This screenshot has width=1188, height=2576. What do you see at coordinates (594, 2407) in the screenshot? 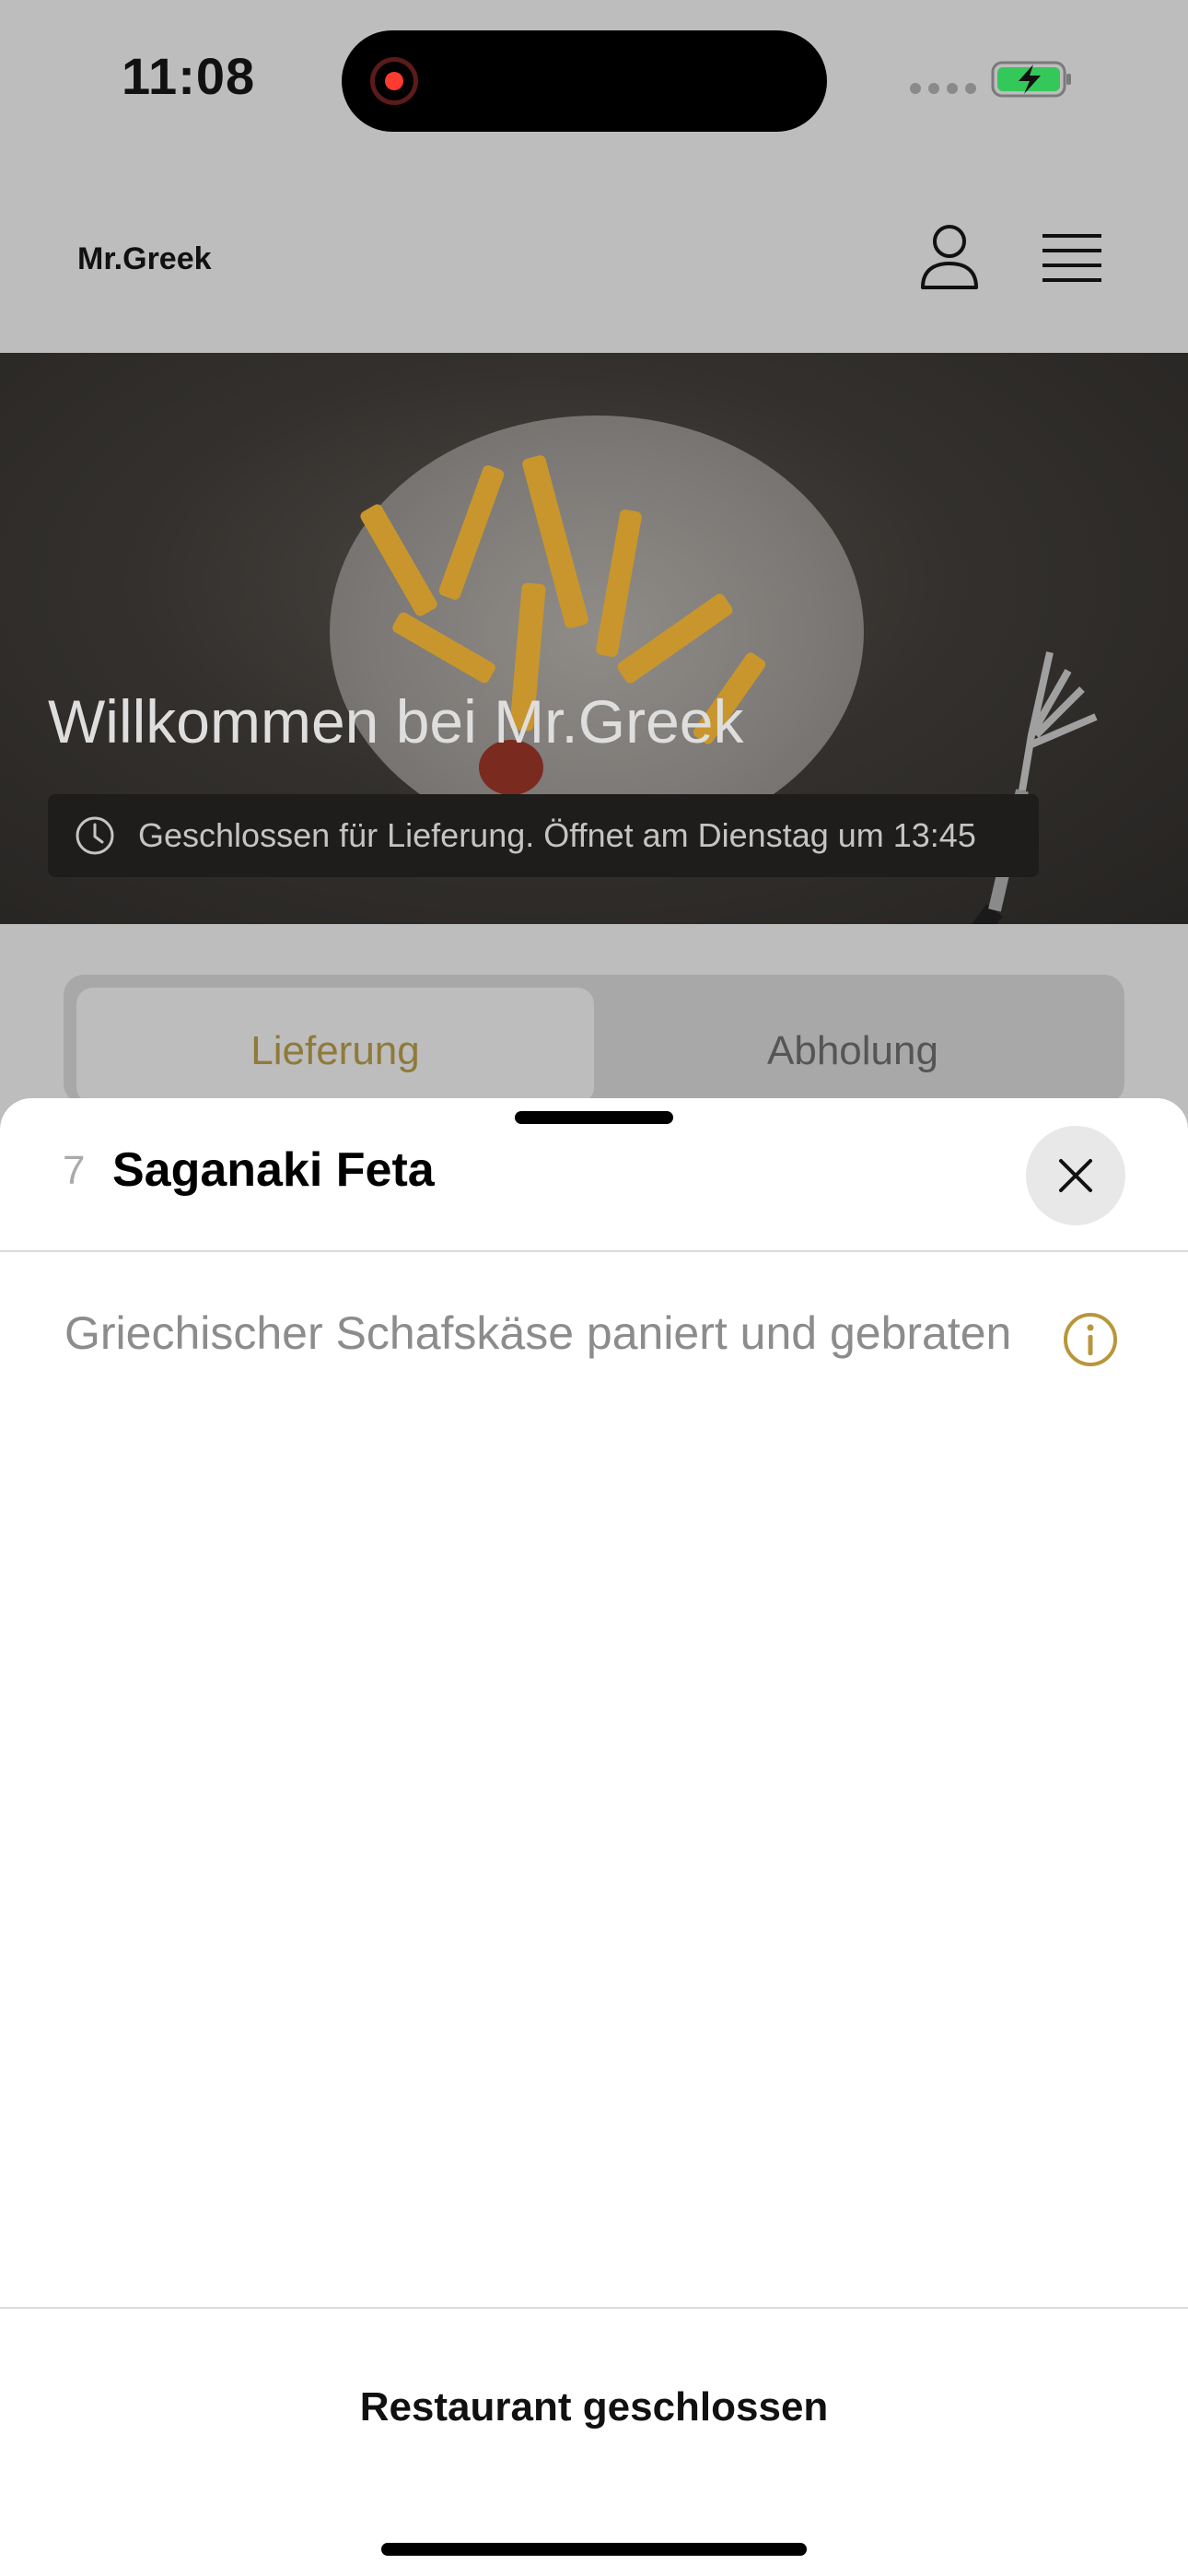
I see `restaurant-closed-label: Restaurant geschlossen` at bounding box center [594, 2407].